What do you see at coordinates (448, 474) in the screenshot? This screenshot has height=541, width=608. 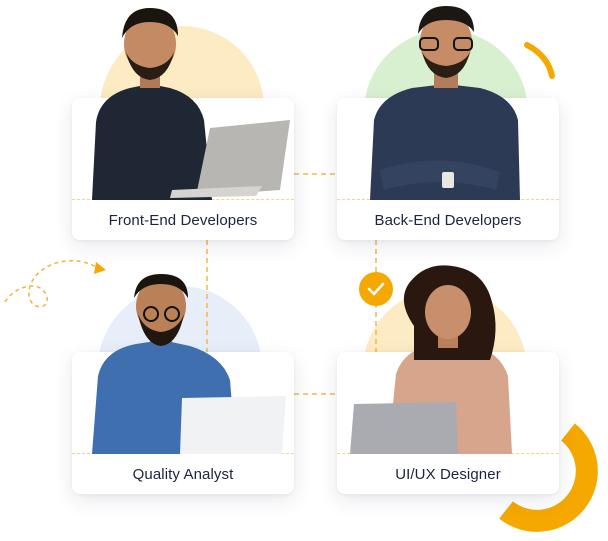 I see `role-label: UI/UX Designer` at bounding box center [448, 474].